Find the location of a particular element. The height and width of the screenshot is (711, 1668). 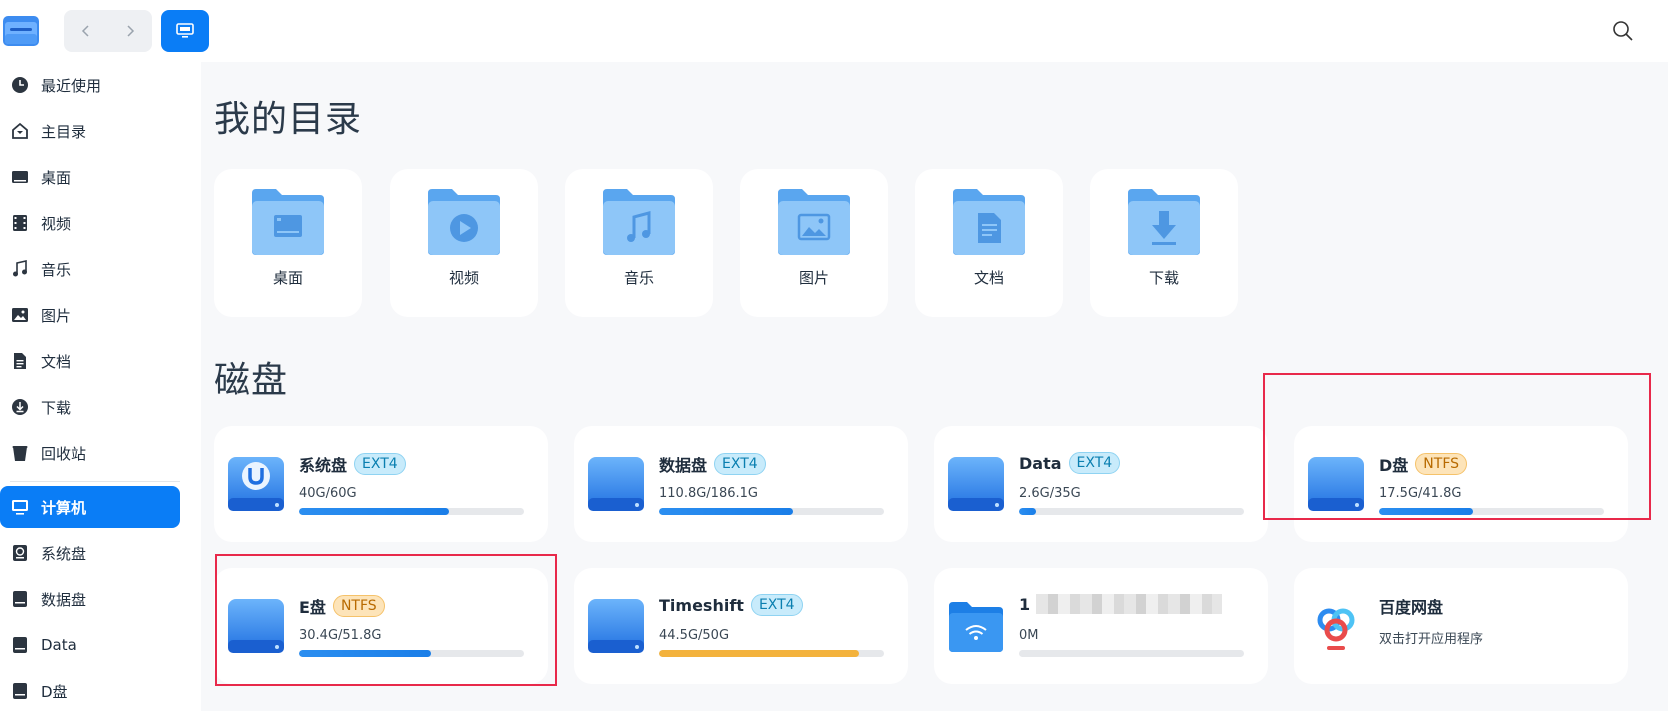

navigation-buttons is located at coordinates (108, 31).